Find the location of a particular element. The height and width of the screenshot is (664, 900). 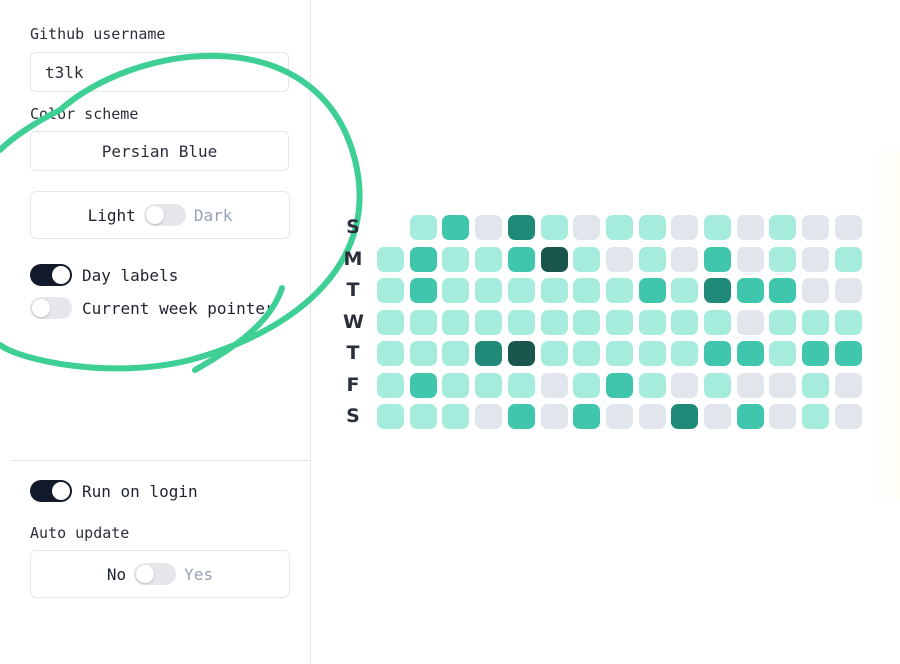

theme-light-label: Light is located at coordinates (111, 215).